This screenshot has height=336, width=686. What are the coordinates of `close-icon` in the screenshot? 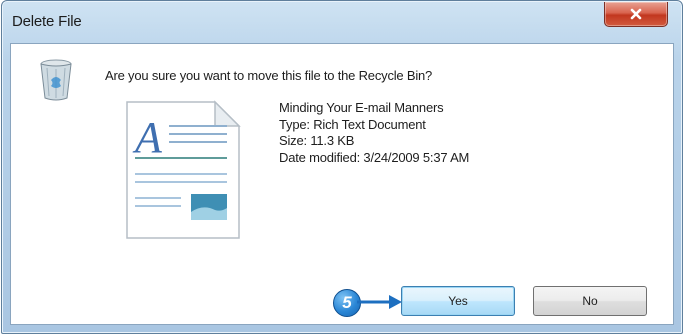 It's located at (636, 14).